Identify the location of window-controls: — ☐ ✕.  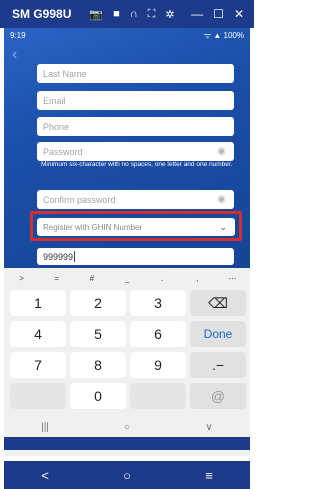
(217, 14).